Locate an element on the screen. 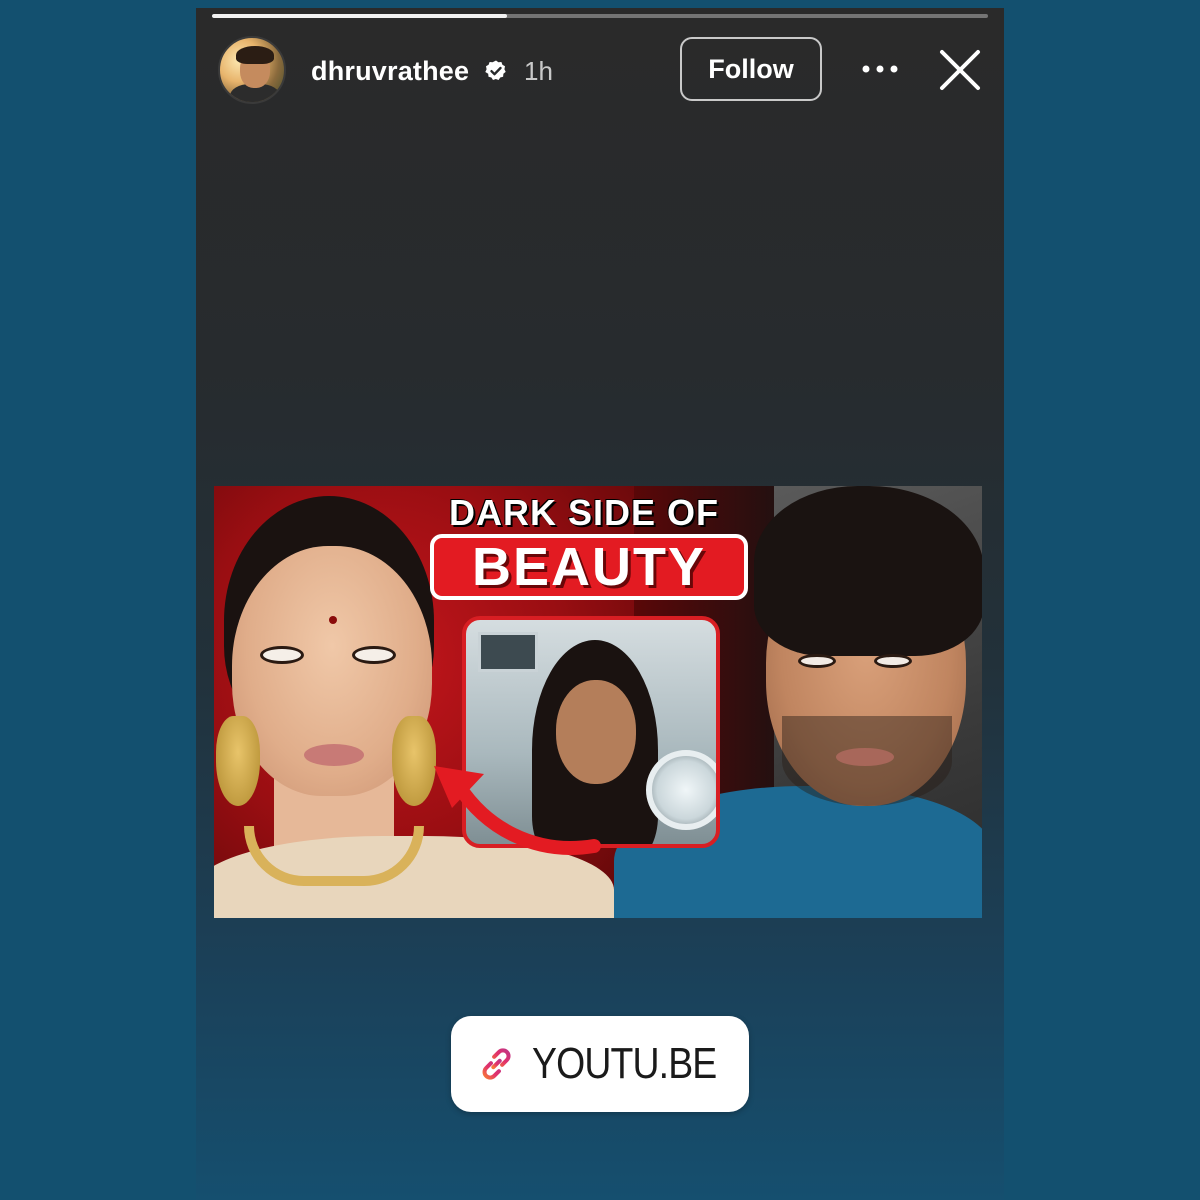 This screenshot has height=1200, width=1200. story-header: dhruvrathee 1h Follow is located at coordinates (600, 69).